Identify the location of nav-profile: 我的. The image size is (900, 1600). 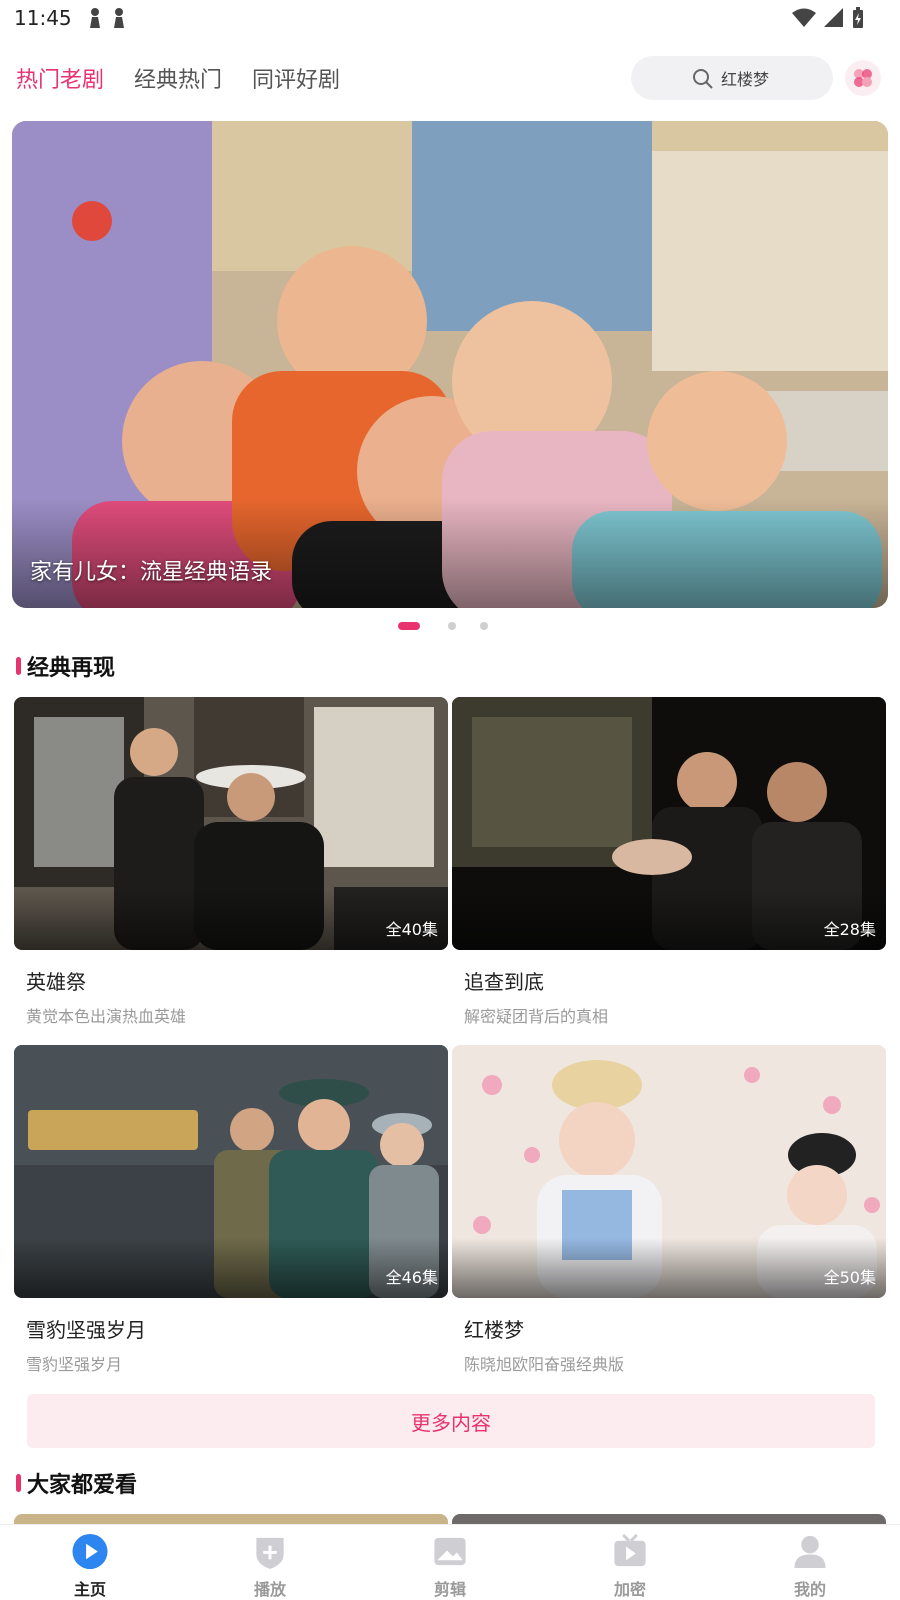
(810, 1562).